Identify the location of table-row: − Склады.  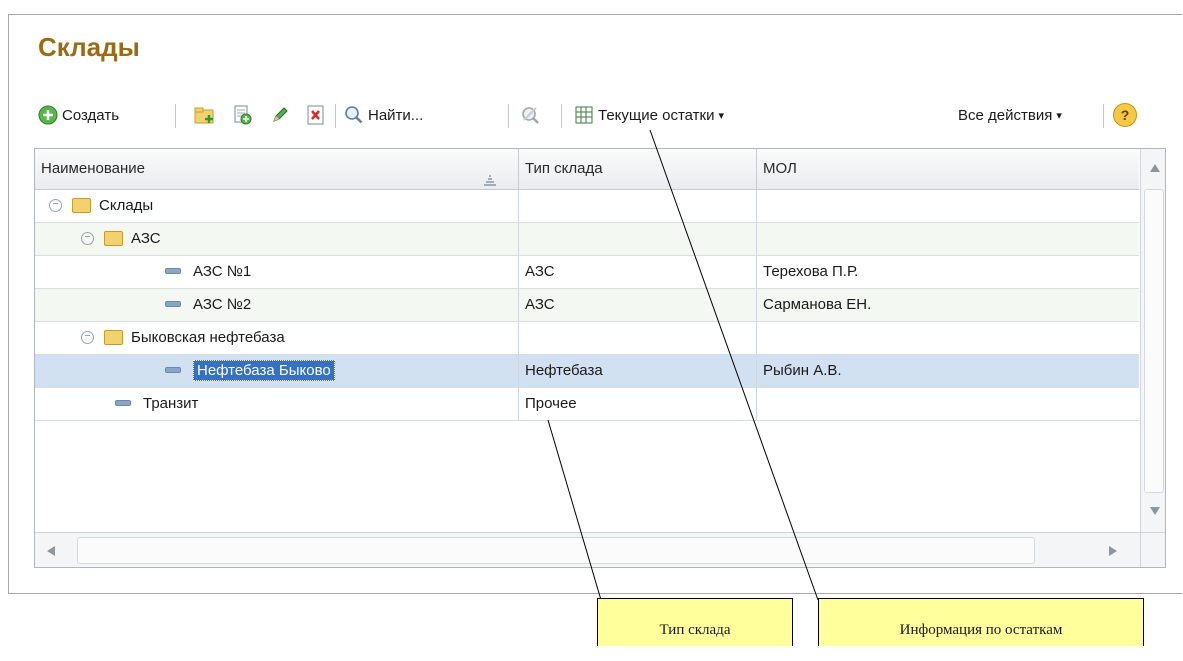
(587, 206).